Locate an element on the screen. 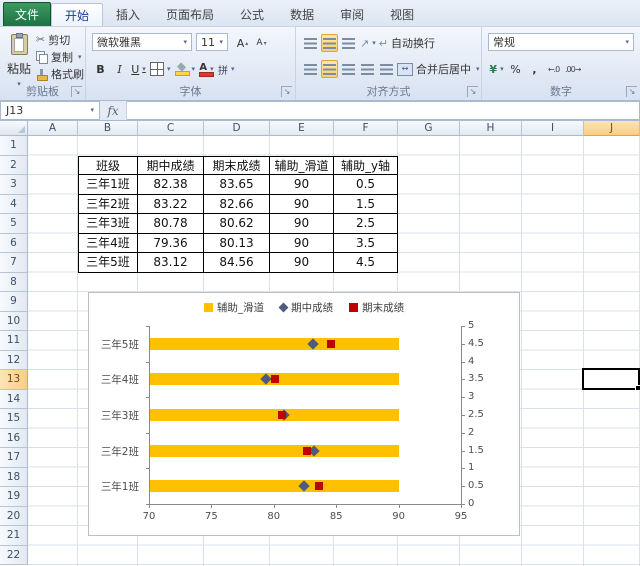 This screenshot has height=566, width=640. table-header-cell: 辅助_y轴 is located at coordinates (366, 165).